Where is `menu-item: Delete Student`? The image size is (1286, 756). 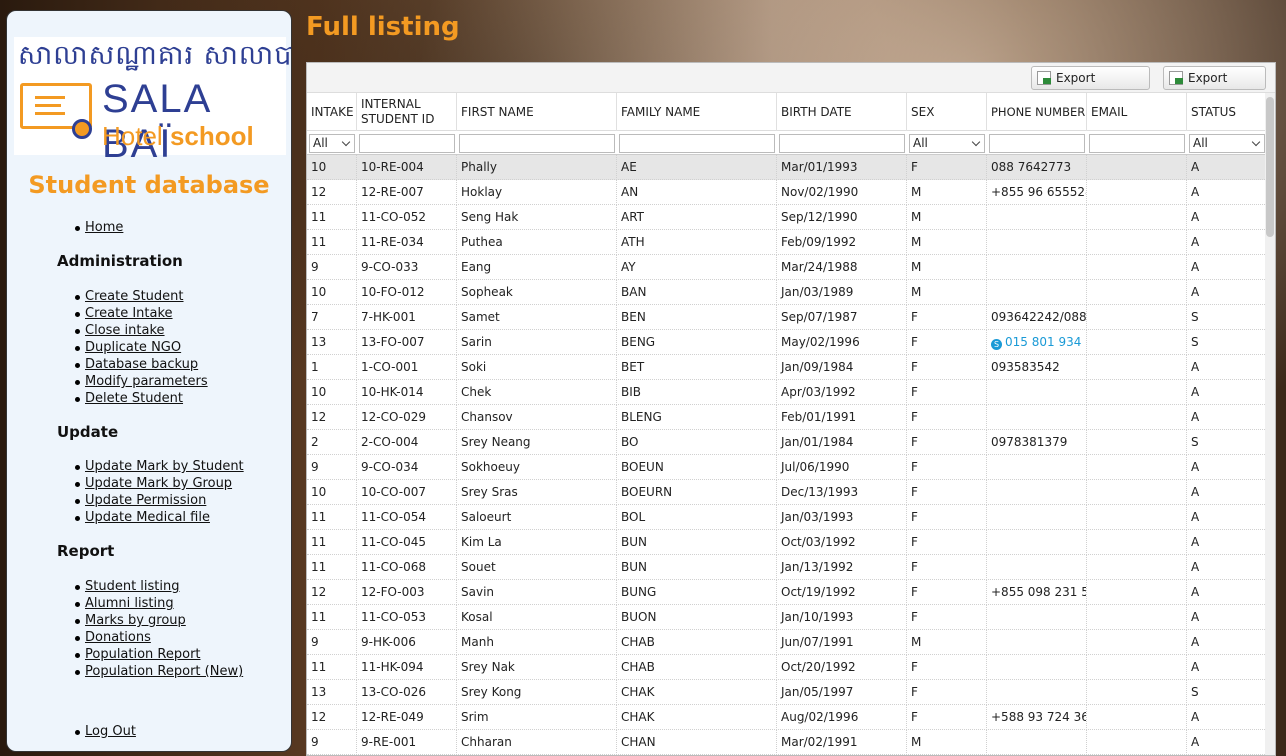 menu-item: Delete Student is located at coordinates (141, 398).